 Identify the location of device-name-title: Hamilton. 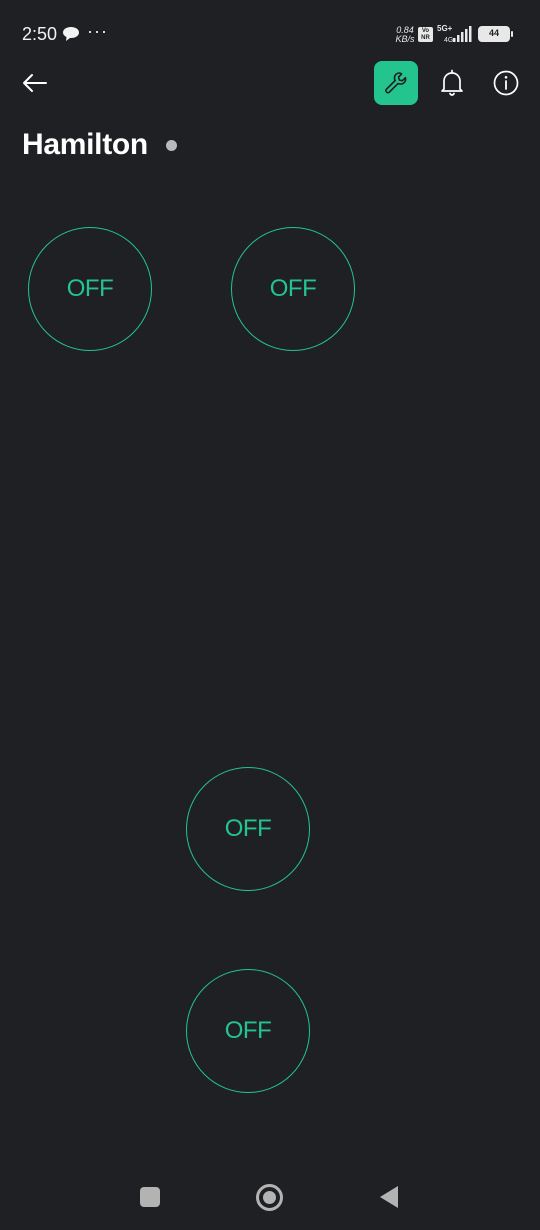
(85, 144).